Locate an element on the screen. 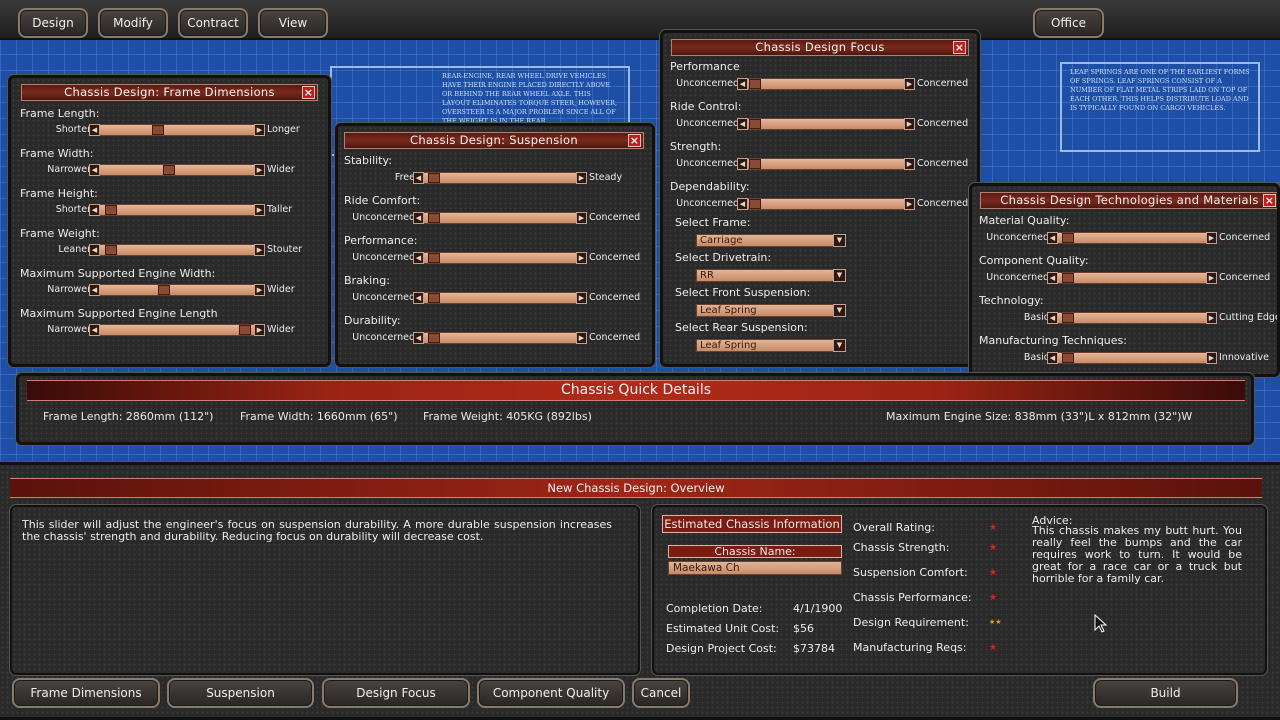 The width and height of the screenshot is (1280, 720). select-dropdown: RR ▼ is located at coordinates (771, 275).